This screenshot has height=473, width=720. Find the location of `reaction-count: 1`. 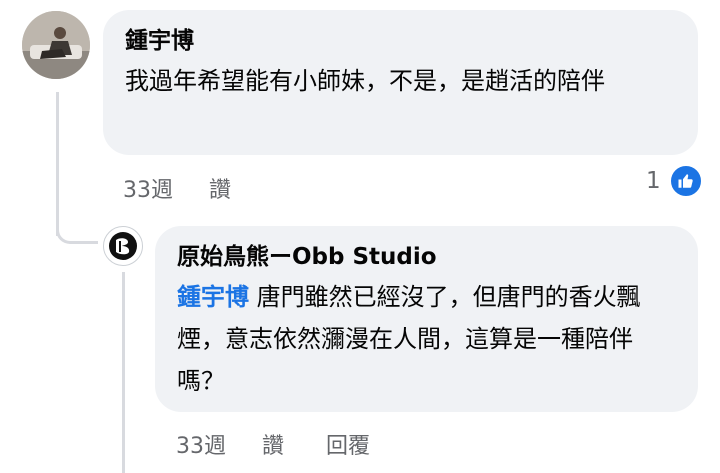

reaction-count: 1 is located at coordinates (653, 181).